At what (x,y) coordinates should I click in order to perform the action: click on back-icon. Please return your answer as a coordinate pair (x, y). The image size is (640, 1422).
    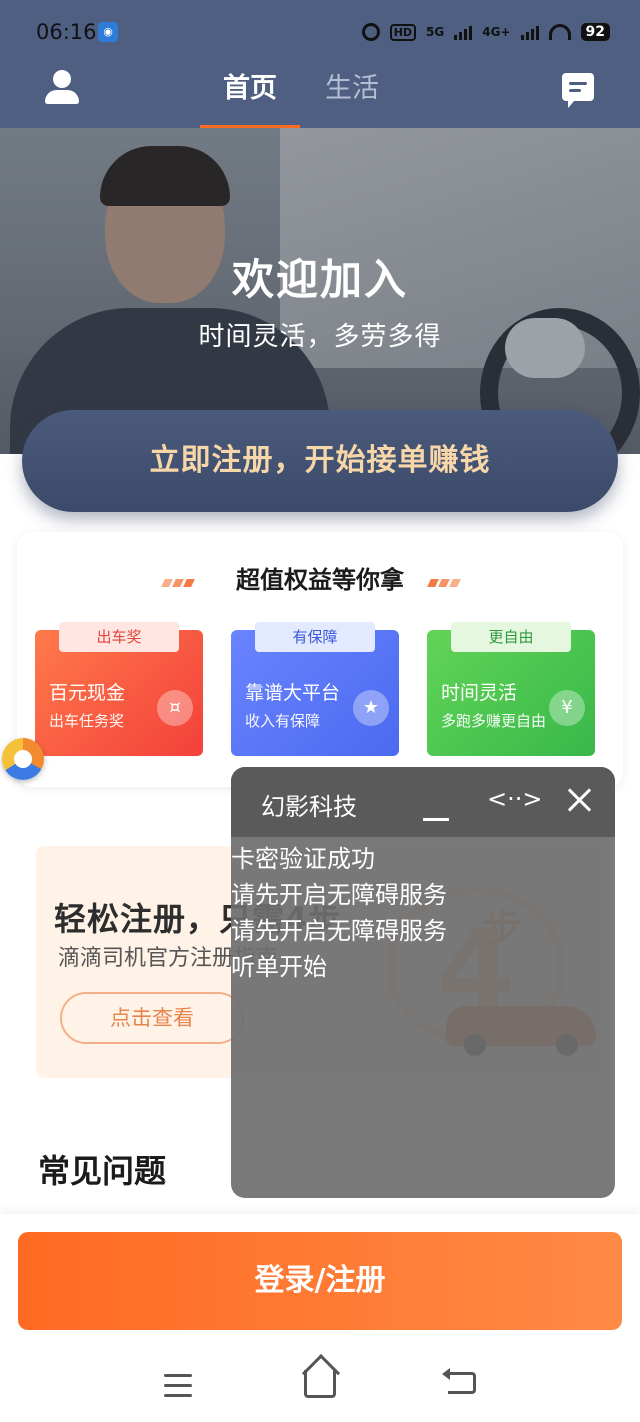
    Looking at the image, I should click on (459, 1381).